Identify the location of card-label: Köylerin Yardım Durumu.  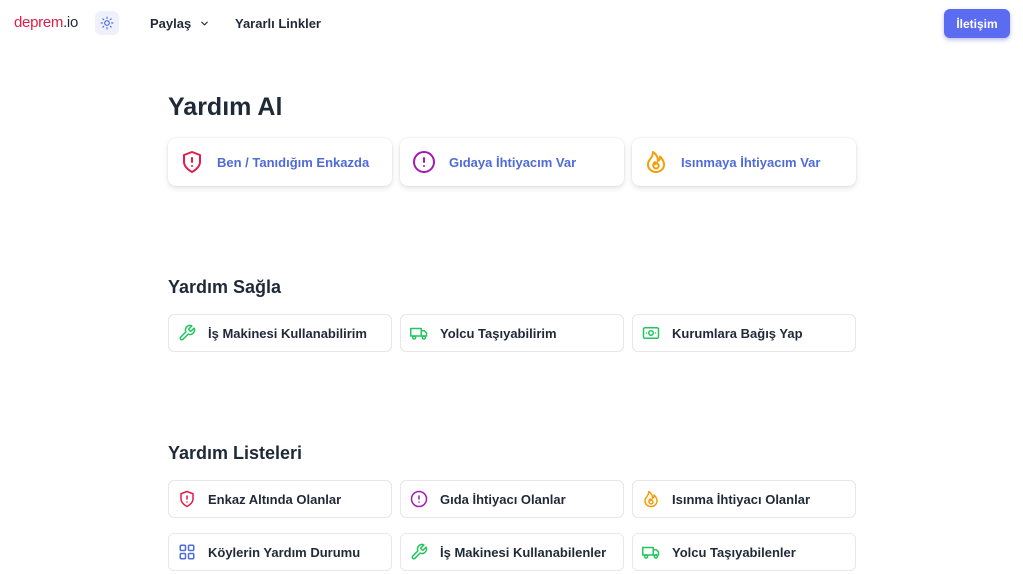
(284, 552).